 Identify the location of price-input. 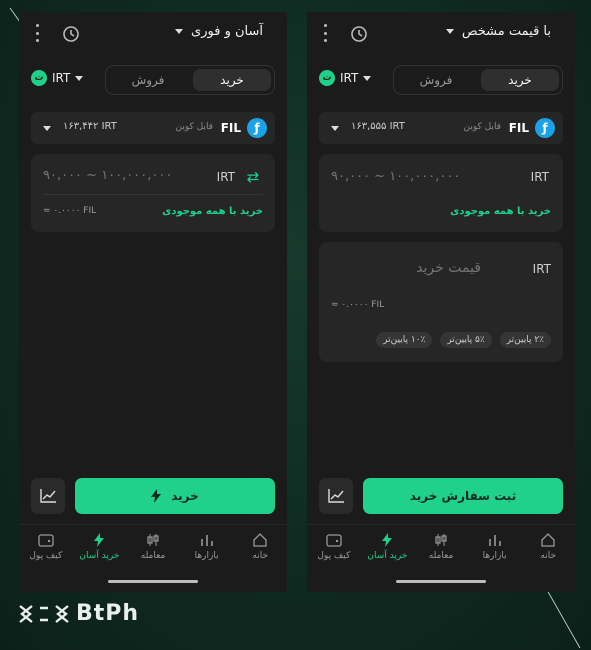
(406, 268).